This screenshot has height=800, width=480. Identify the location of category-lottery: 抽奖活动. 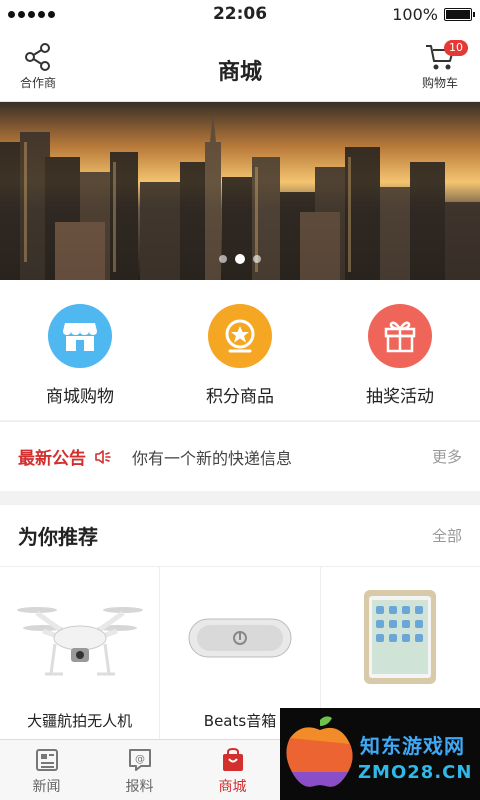
(400, 350).